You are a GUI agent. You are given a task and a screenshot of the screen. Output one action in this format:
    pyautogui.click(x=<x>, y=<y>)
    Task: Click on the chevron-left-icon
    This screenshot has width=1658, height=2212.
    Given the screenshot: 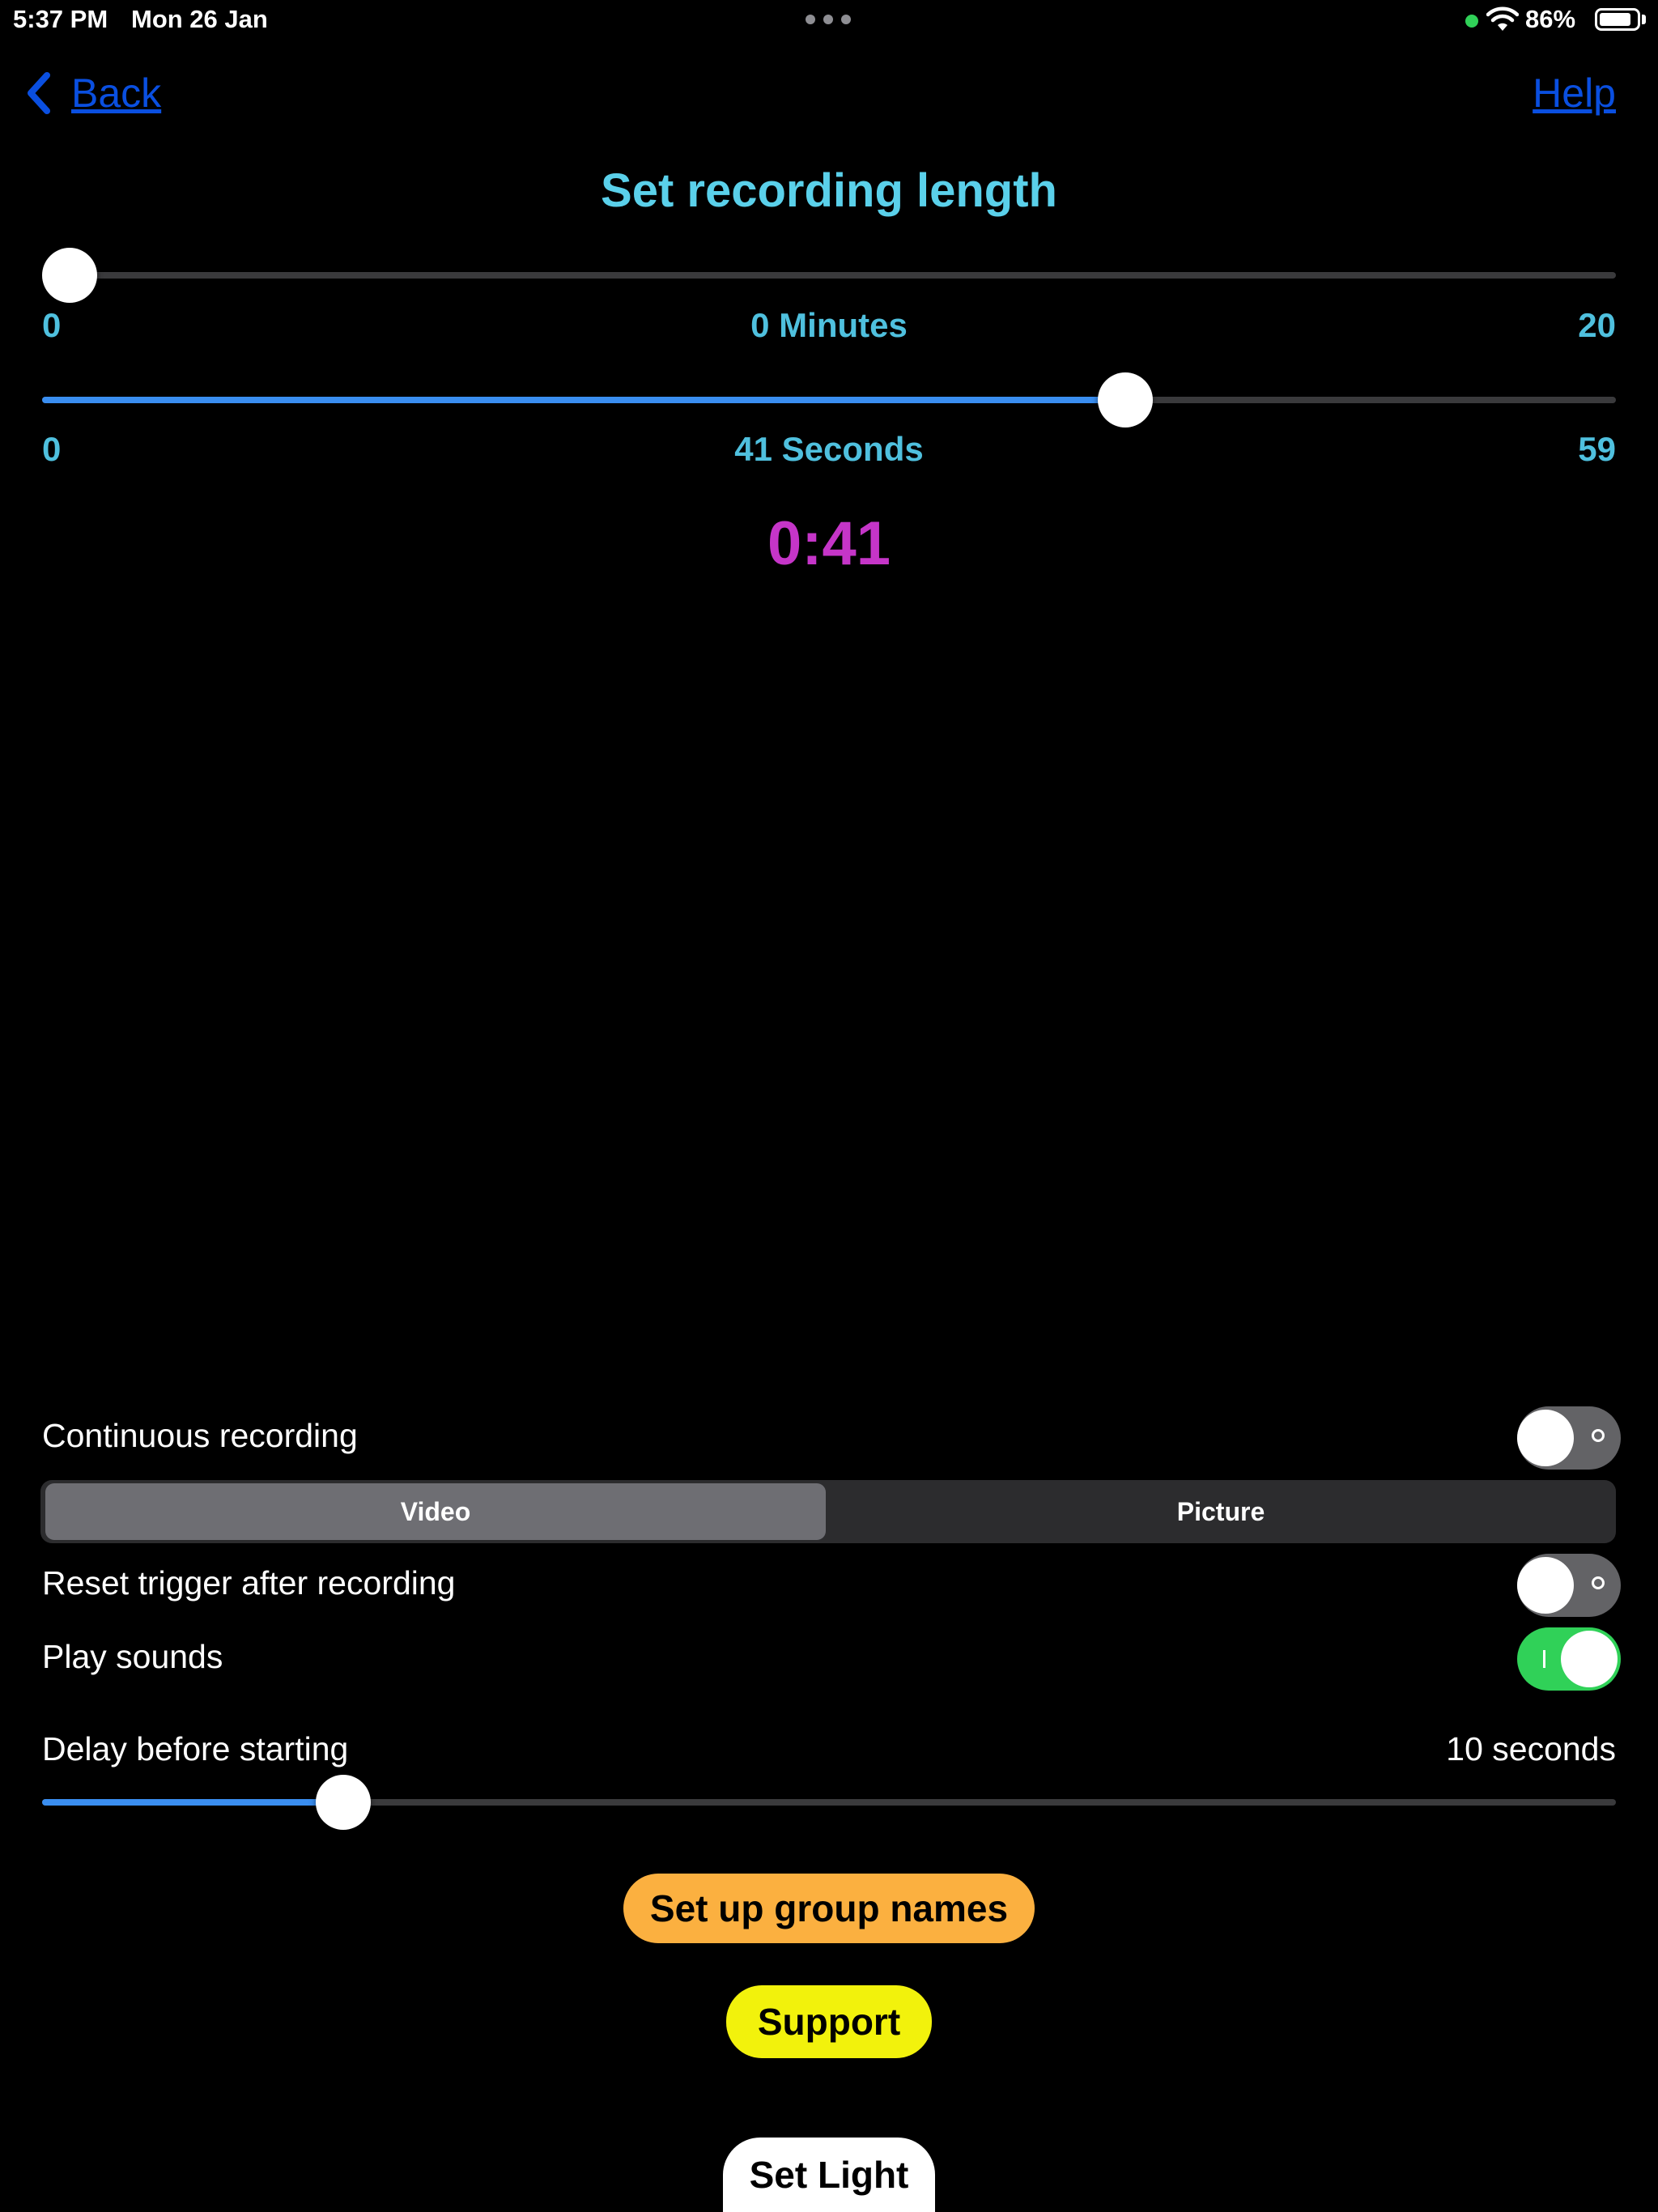 What is the action you would take?
    pyautogui.click(x=39, y=93)
    